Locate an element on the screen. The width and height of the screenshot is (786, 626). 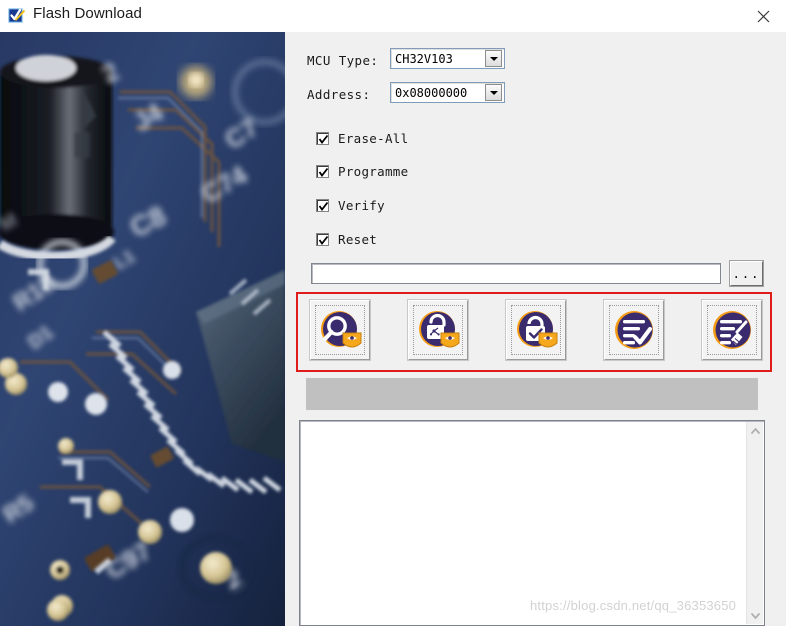
lock-shield-icon is located at coordinates (537, 329).